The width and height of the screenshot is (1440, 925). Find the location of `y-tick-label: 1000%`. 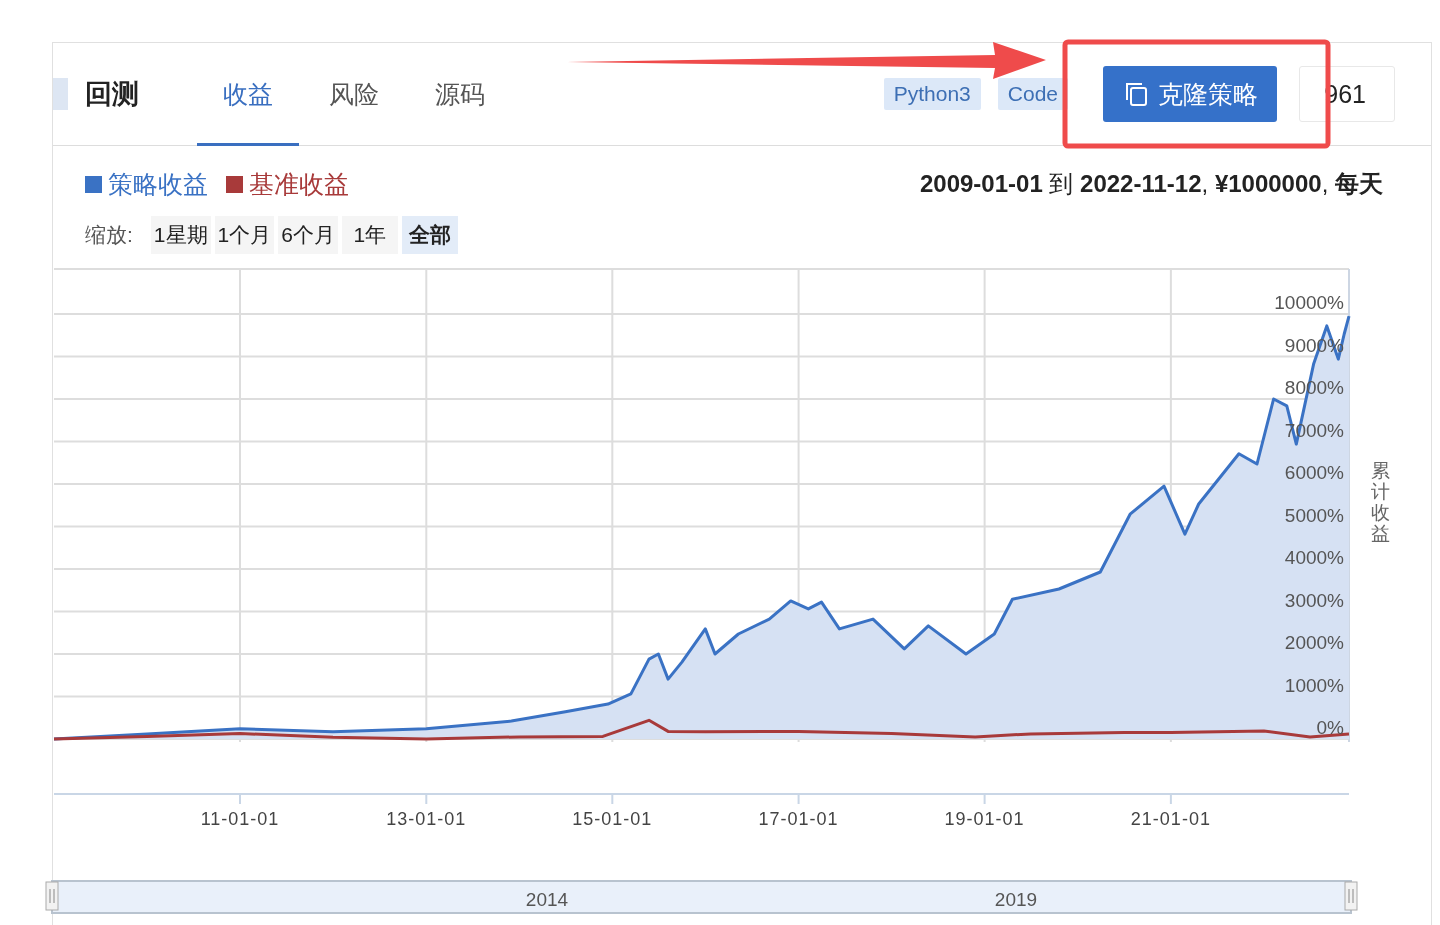

y-tick-label: 1000% is located at coordinates (1314, 685).